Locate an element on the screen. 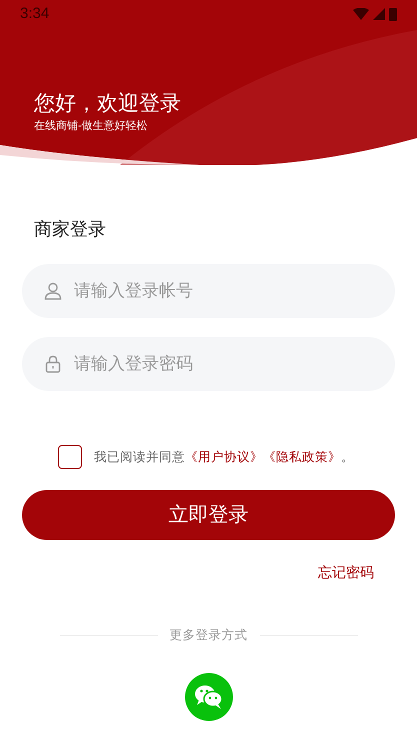  status-time: 3:34 is located at coordinates (35, 14).